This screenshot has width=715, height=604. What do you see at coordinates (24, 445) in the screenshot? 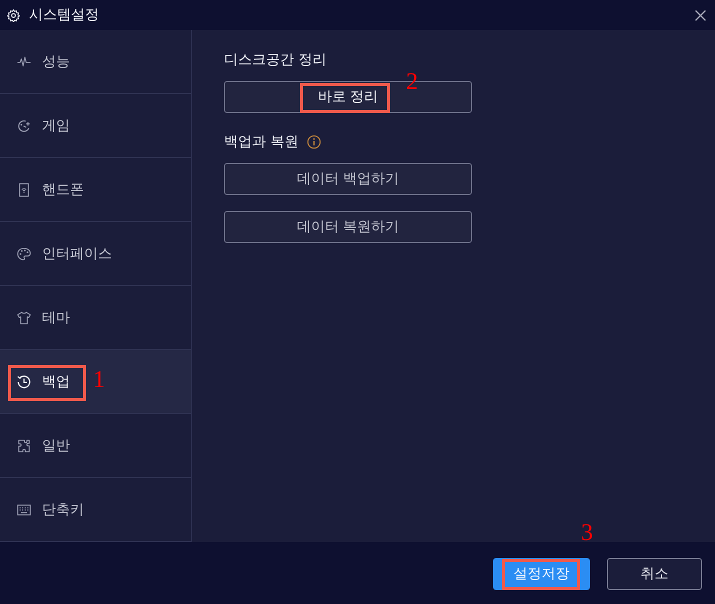
I see `puzzle-icon` at bounding box center [24, 445].